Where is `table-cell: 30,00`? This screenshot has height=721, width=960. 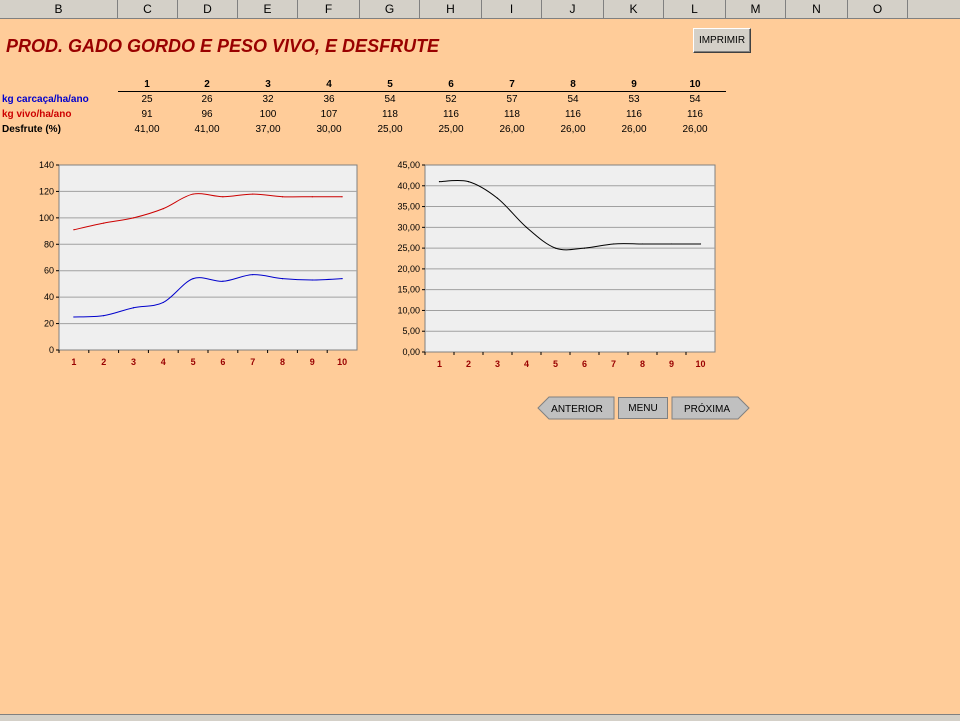 table-cell: 30,00 is located at coordinates (329, 129).